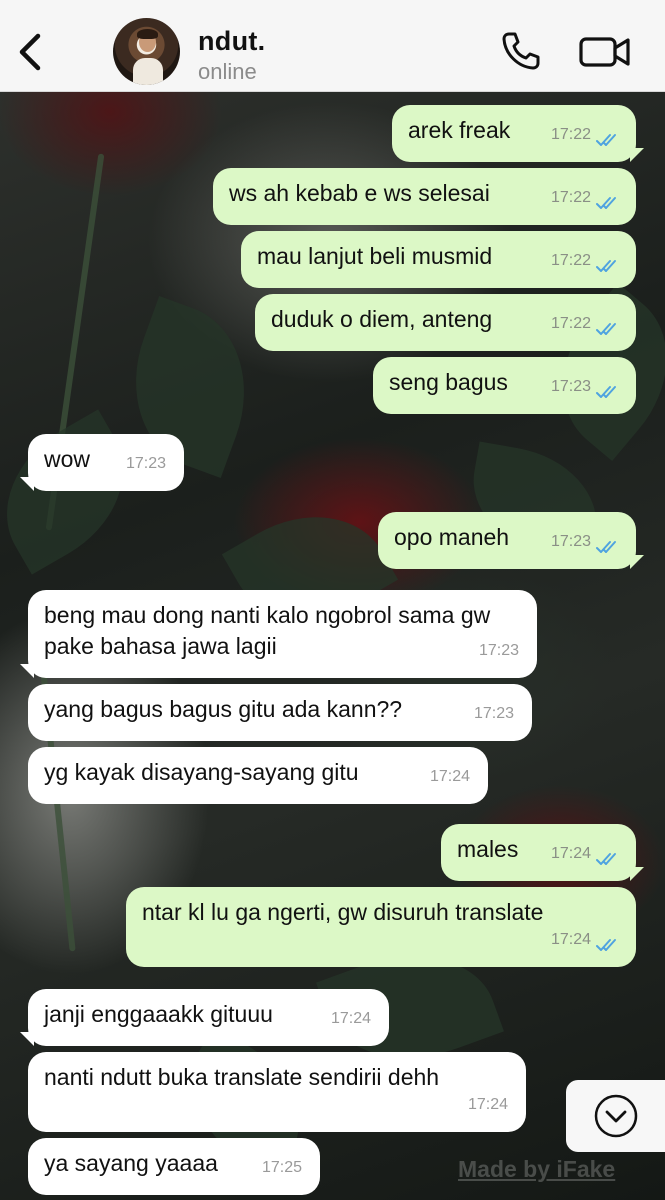  What do you see at coordinates (448, 382) in the screenshot?
I see `message-text: seng bagus` at bounding box center [448, 382].